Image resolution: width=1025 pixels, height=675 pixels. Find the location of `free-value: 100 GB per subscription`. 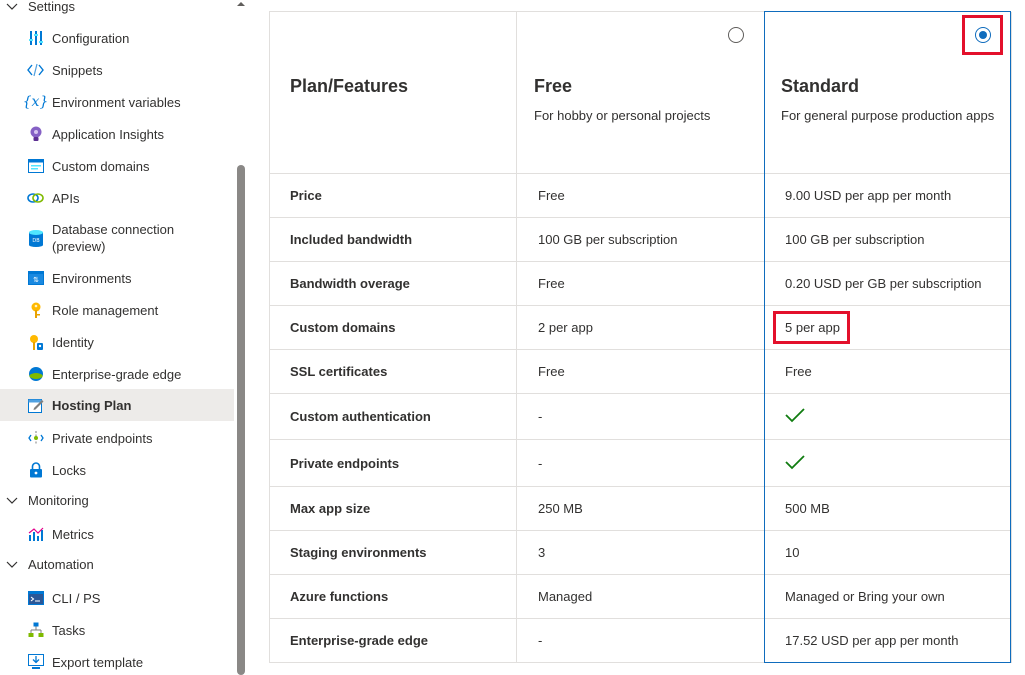

free-value: 100 GB per subscription is located at coordinates (608, 239).